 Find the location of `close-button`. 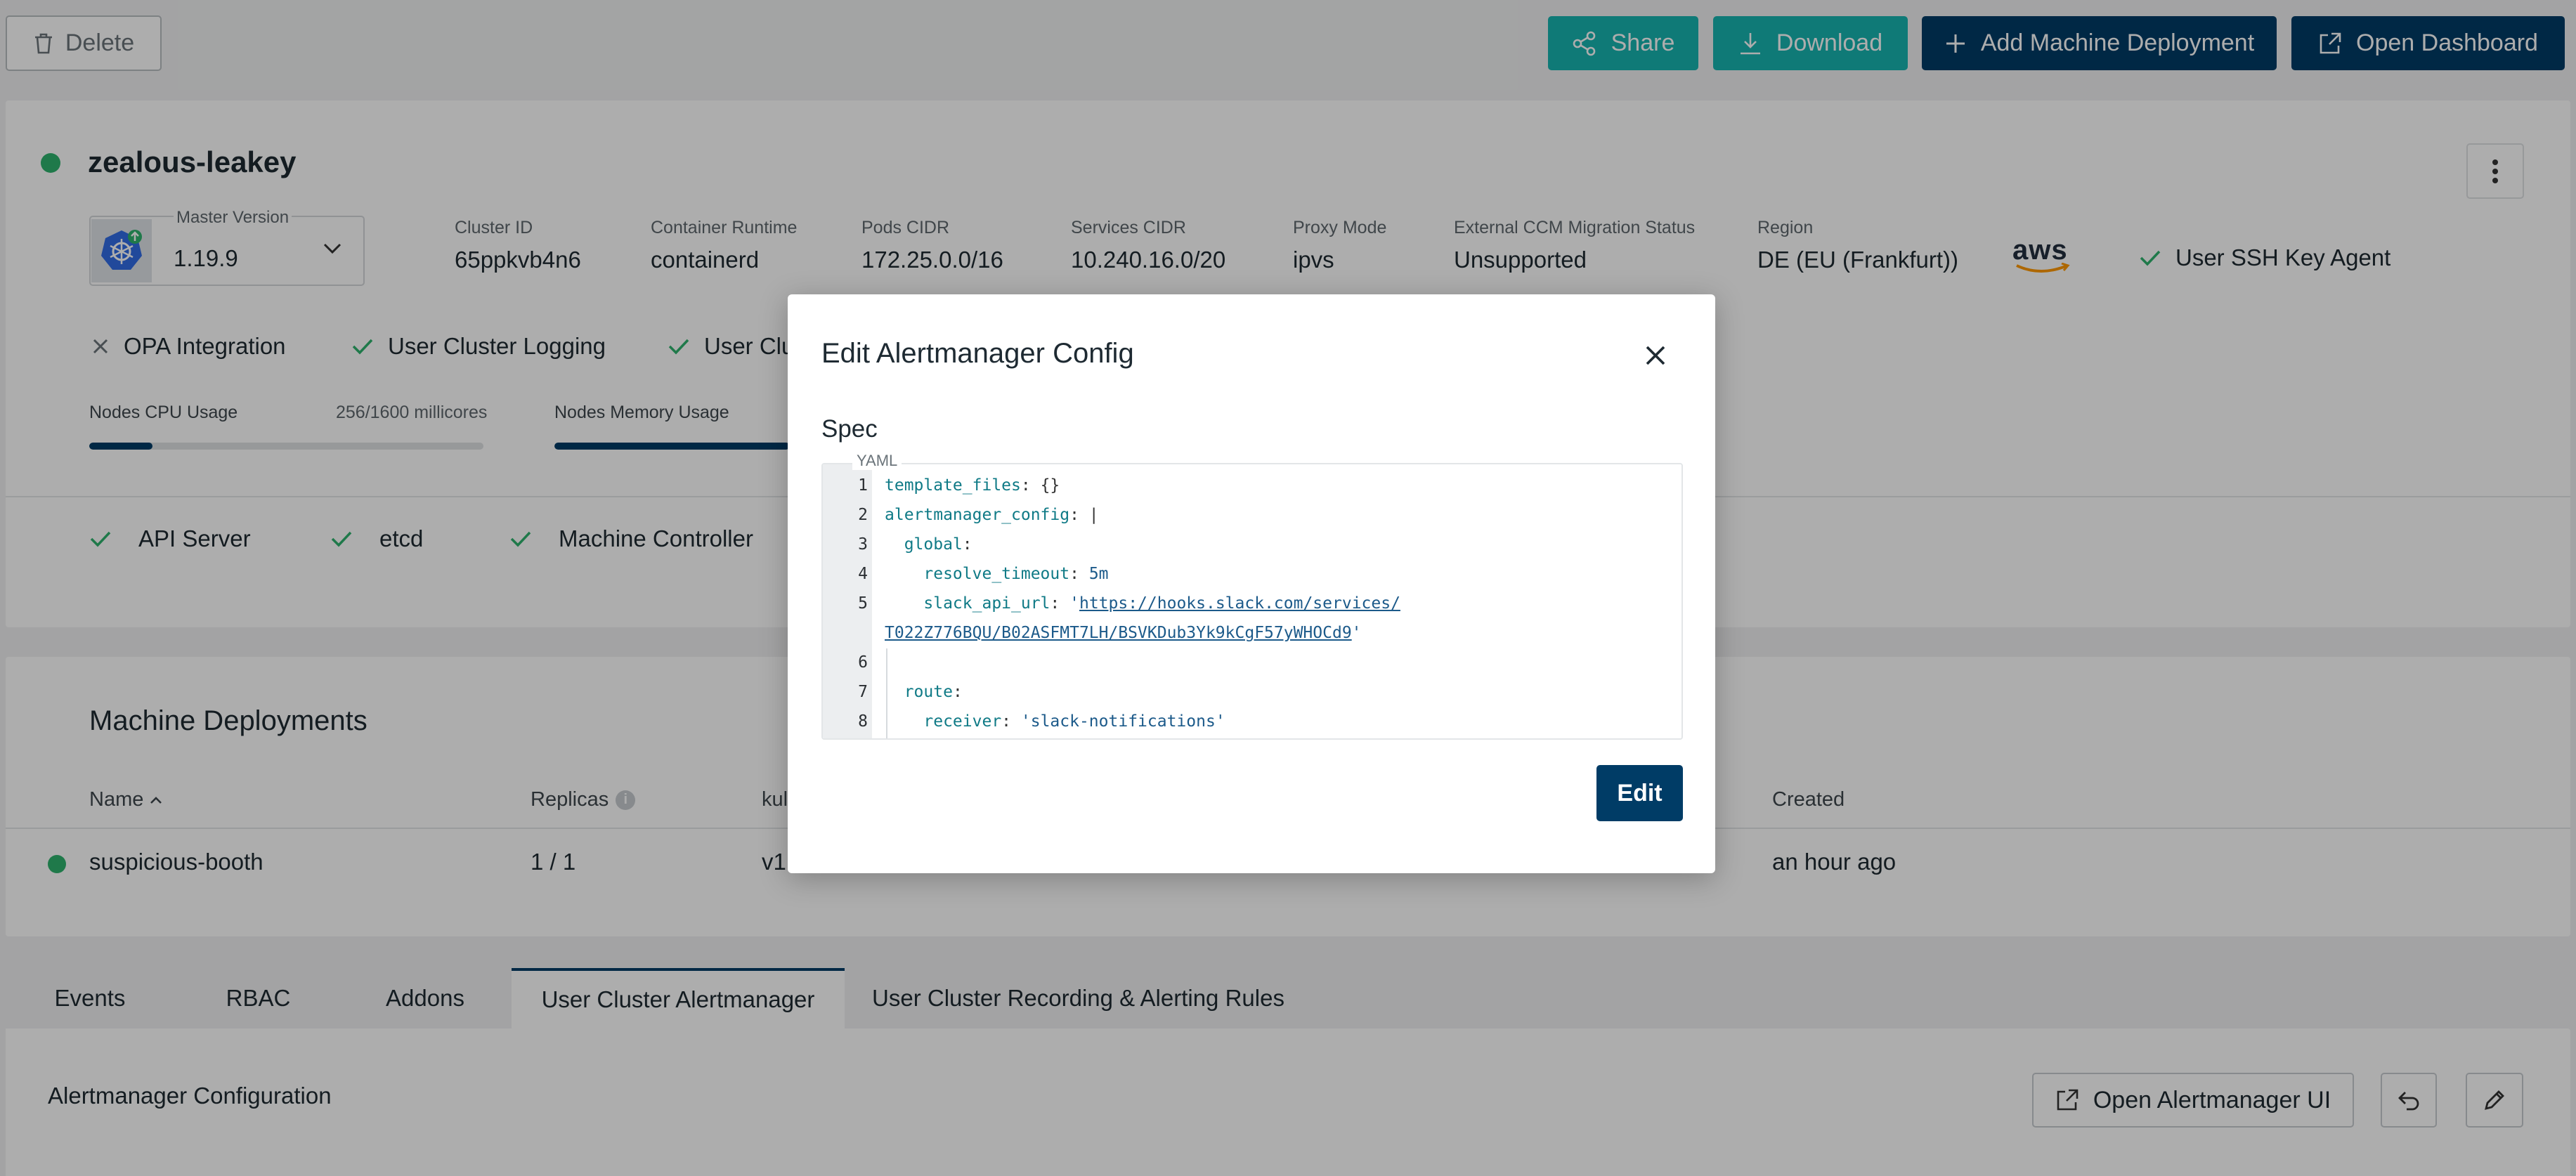

close-button is located at coordinates (1655, 355).